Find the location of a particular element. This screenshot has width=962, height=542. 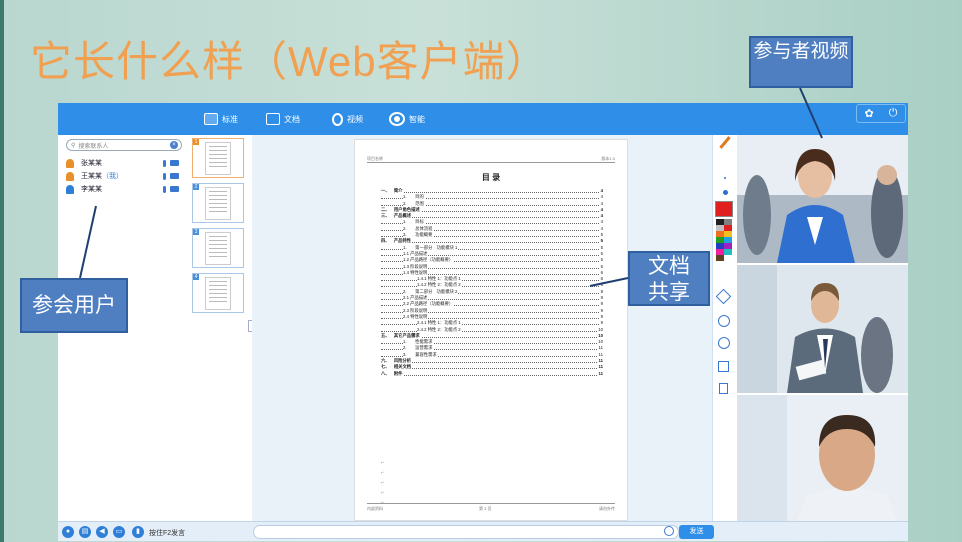

window-actions: ✿ ⏻ is located at coordinates (881, 113).